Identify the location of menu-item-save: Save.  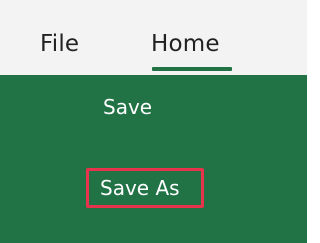
(127, 107).